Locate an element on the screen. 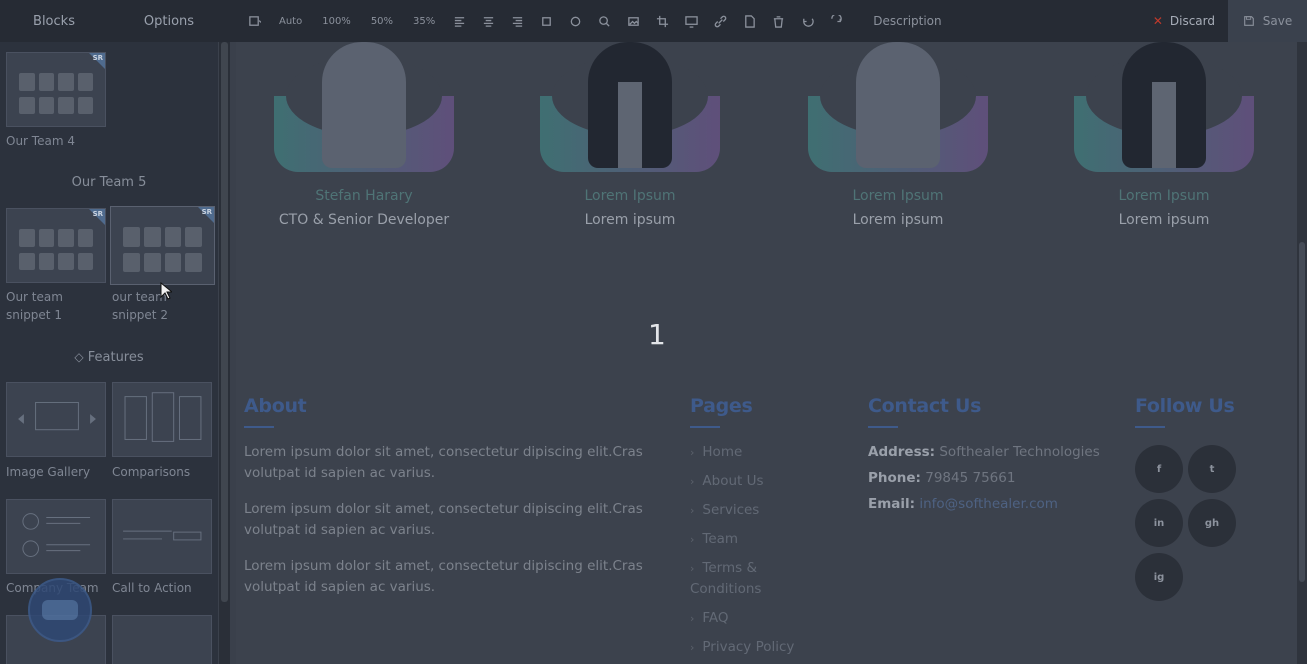  save-button: Save is located at coordinates (1267, 21).